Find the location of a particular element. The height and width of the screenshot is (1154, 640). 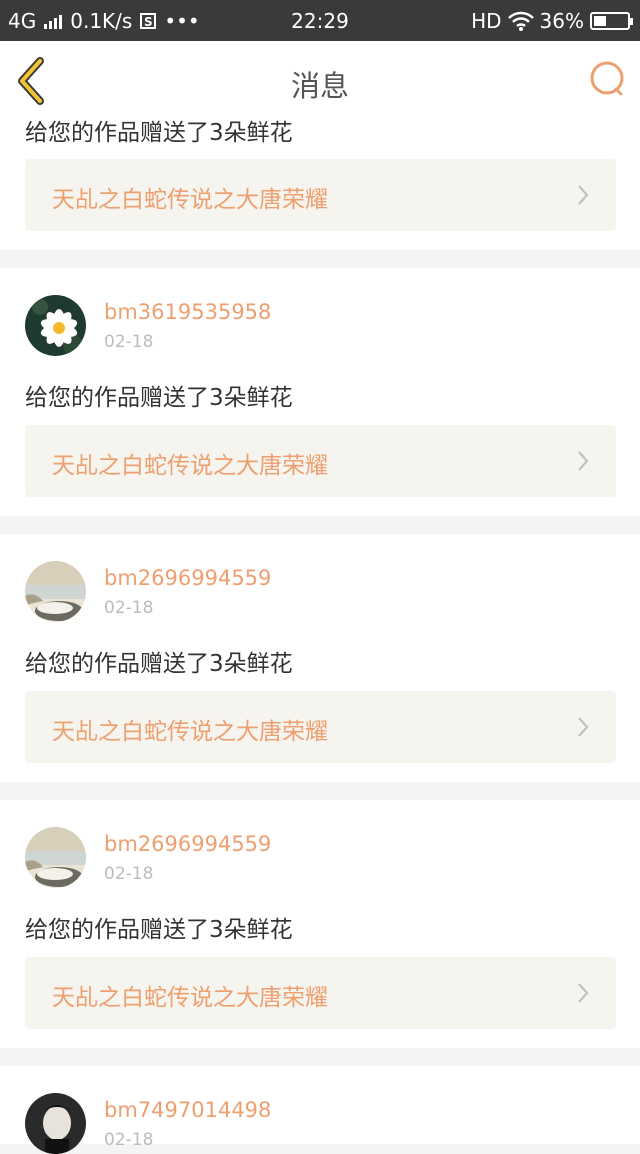

battery-percent: 36% is located at coordinates (561, 21).